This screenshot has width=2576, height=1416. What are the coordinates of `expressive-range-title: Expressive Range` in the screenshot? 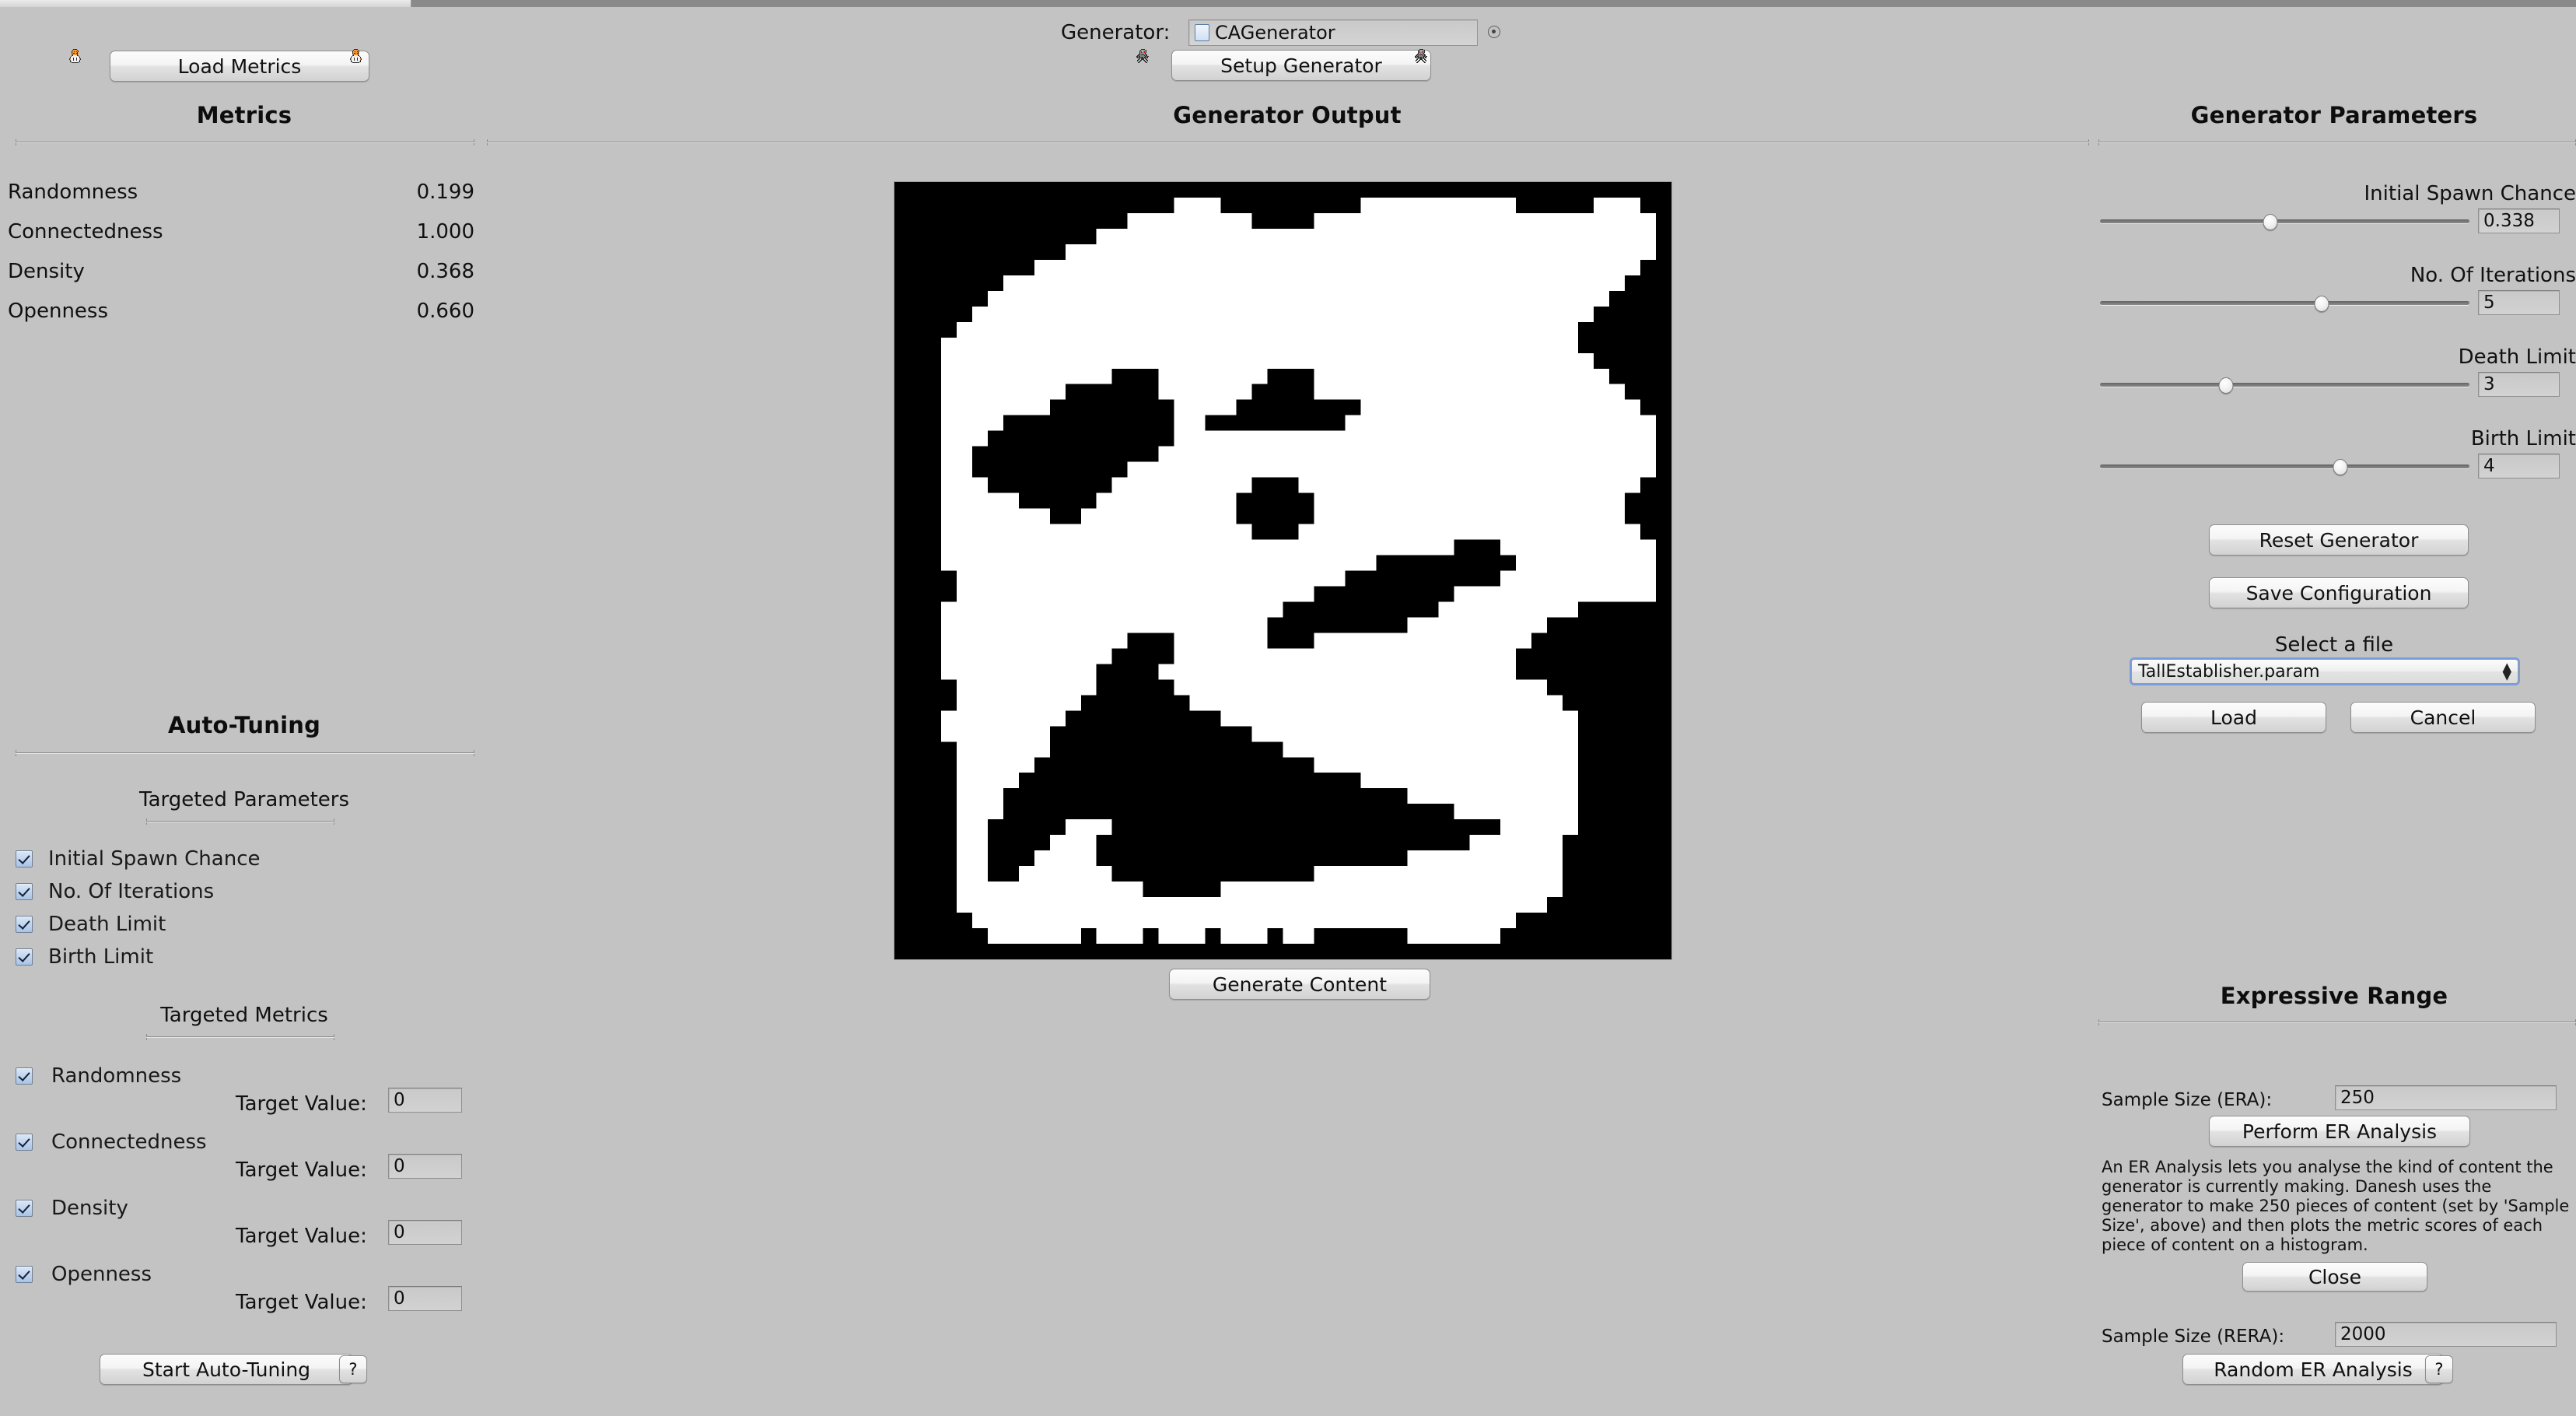 It's located at (2334, 996).